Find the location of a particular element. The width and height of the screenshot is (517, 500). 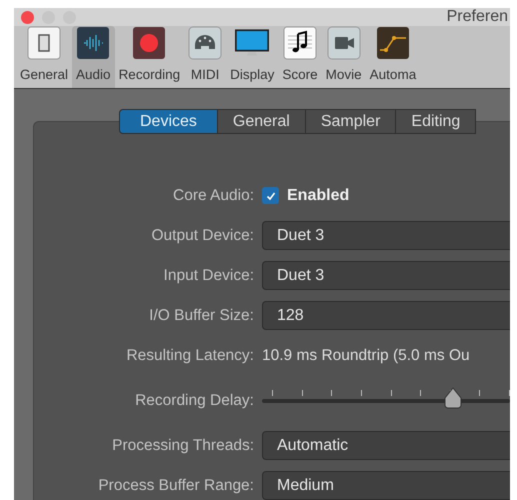

popup-menu: Automatic is located at coordinates (386, 445).